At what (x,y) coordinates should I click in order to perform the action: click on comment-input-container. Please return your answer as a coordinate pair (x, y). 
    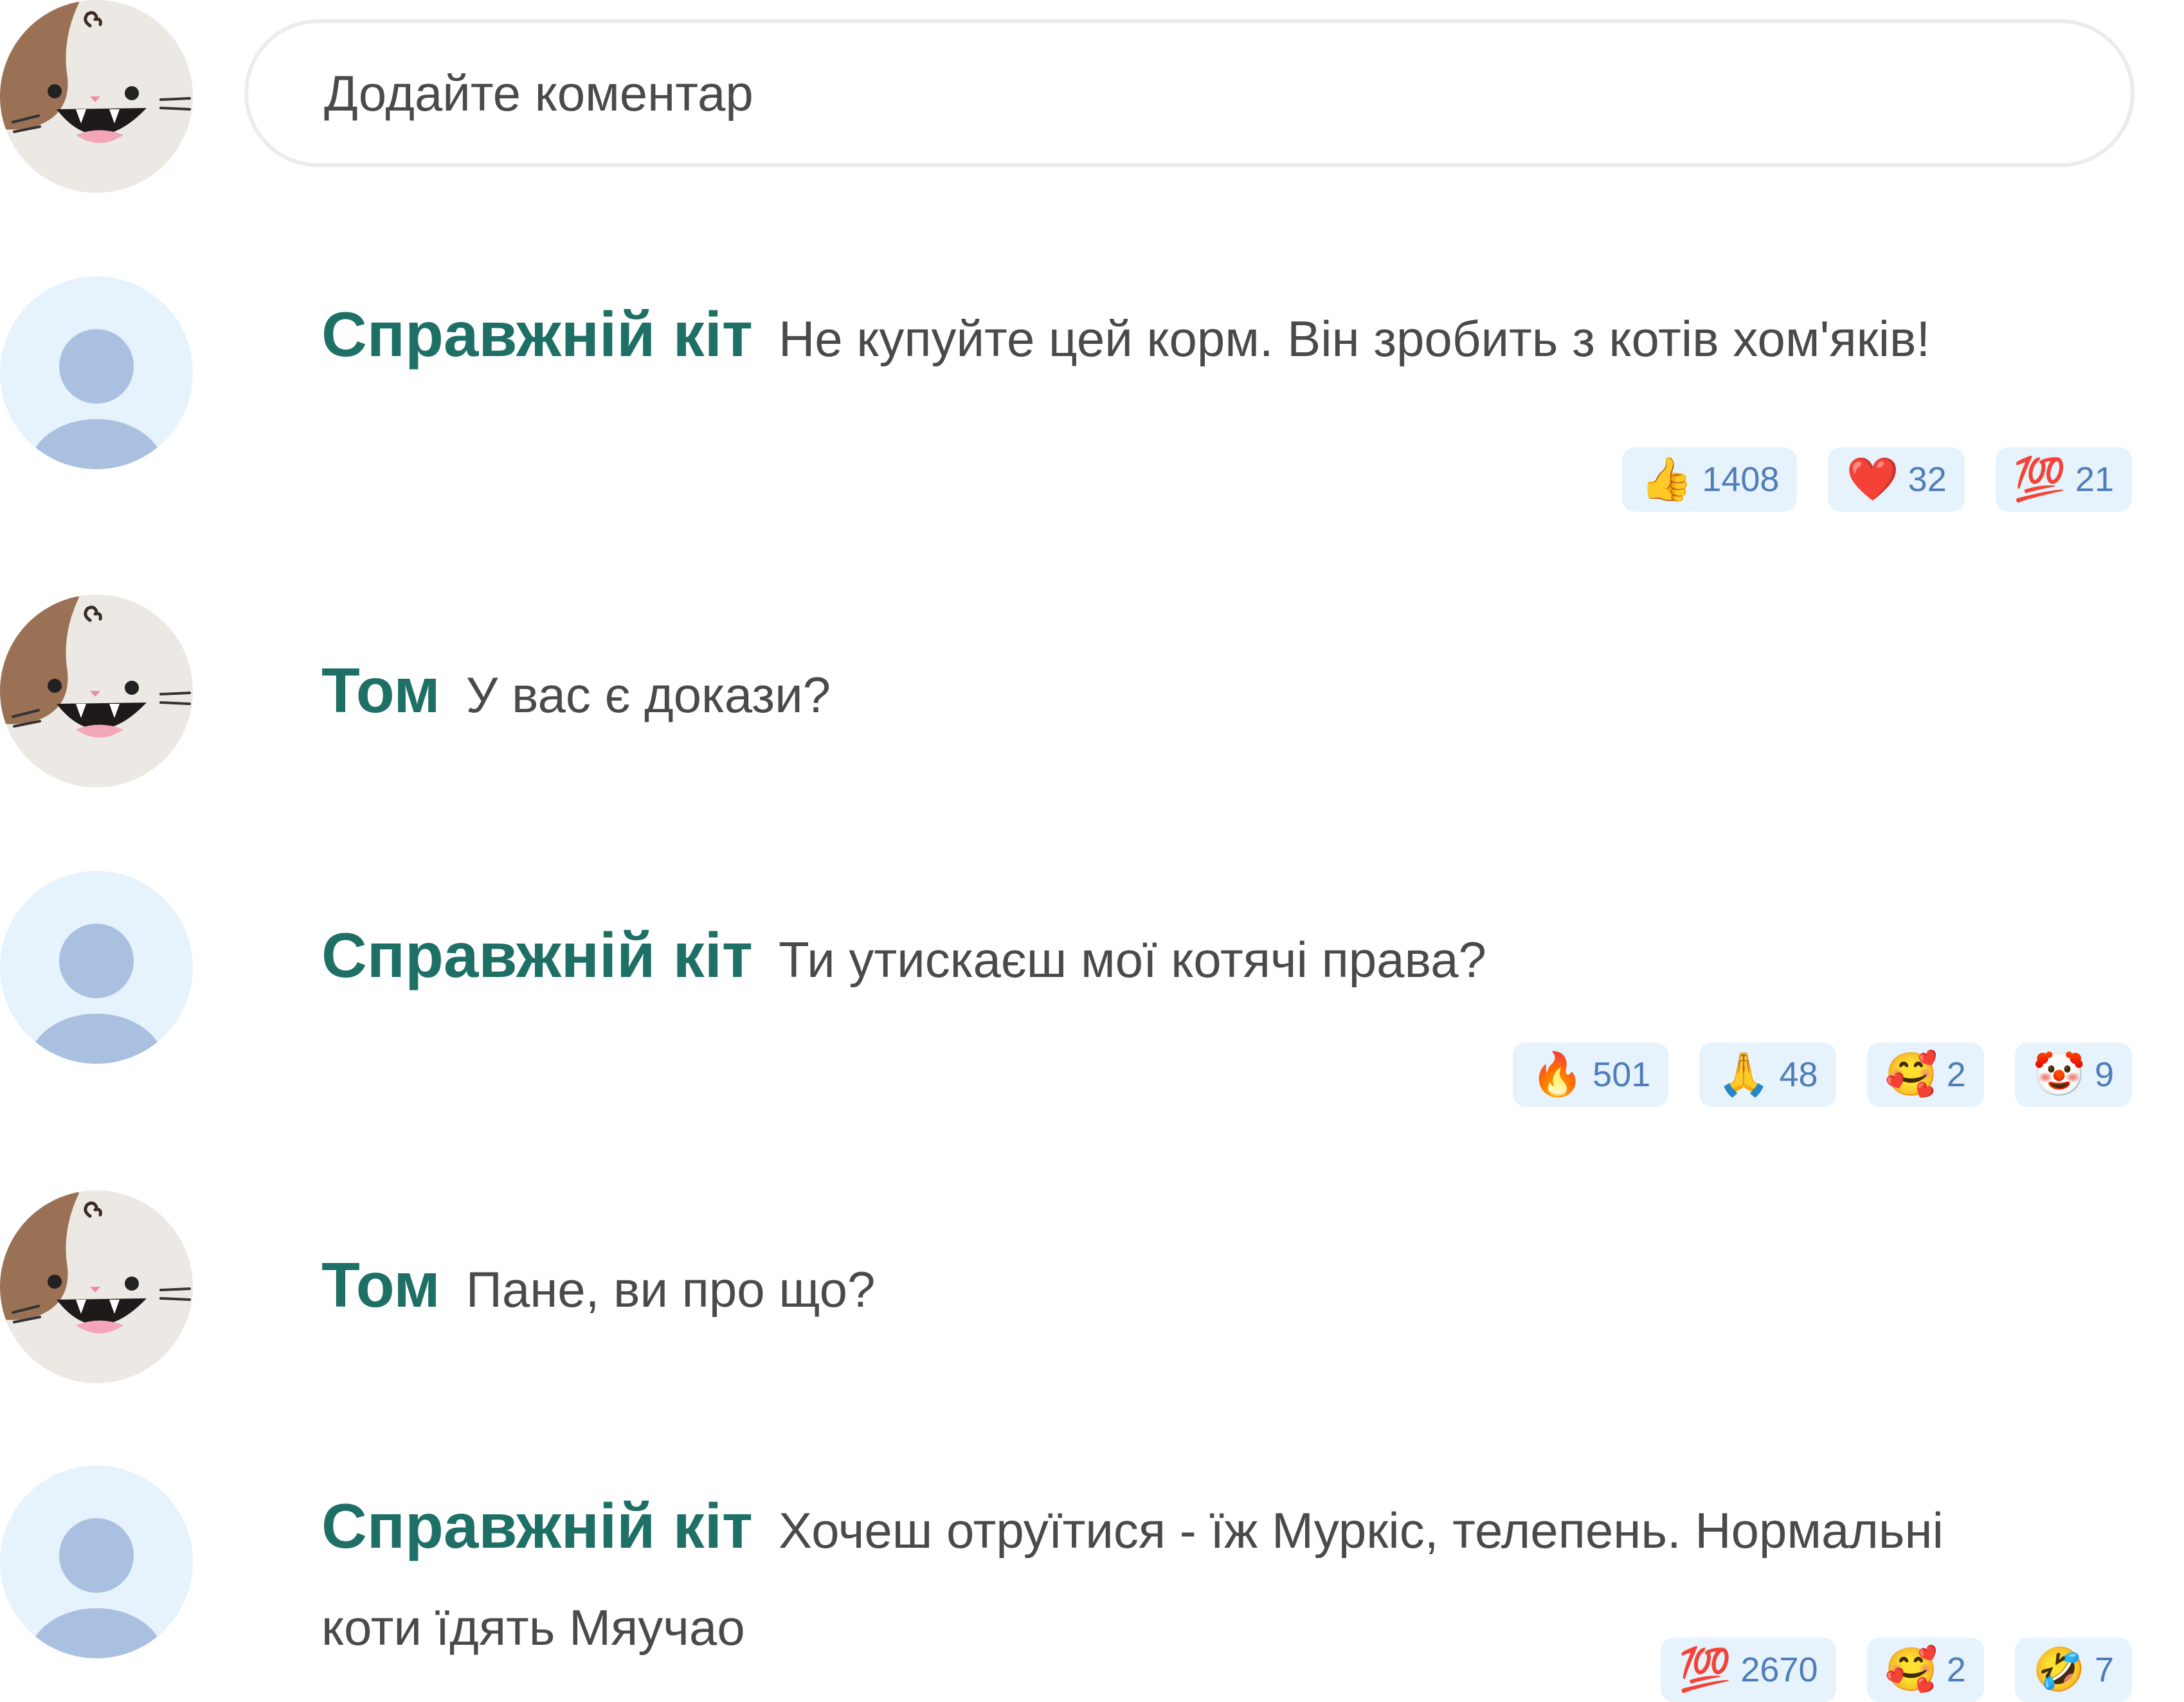
    Looking at the image, I should click on (1189, 93).